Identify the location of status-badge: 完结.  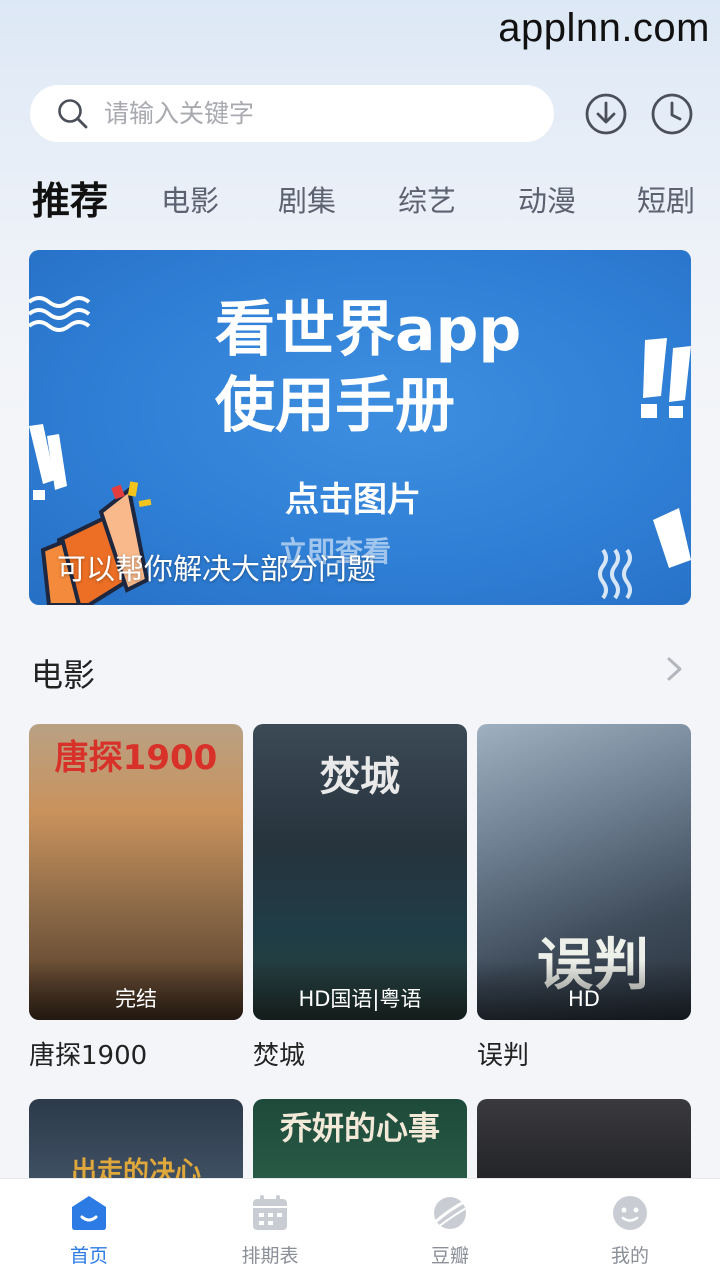
(136, 990).